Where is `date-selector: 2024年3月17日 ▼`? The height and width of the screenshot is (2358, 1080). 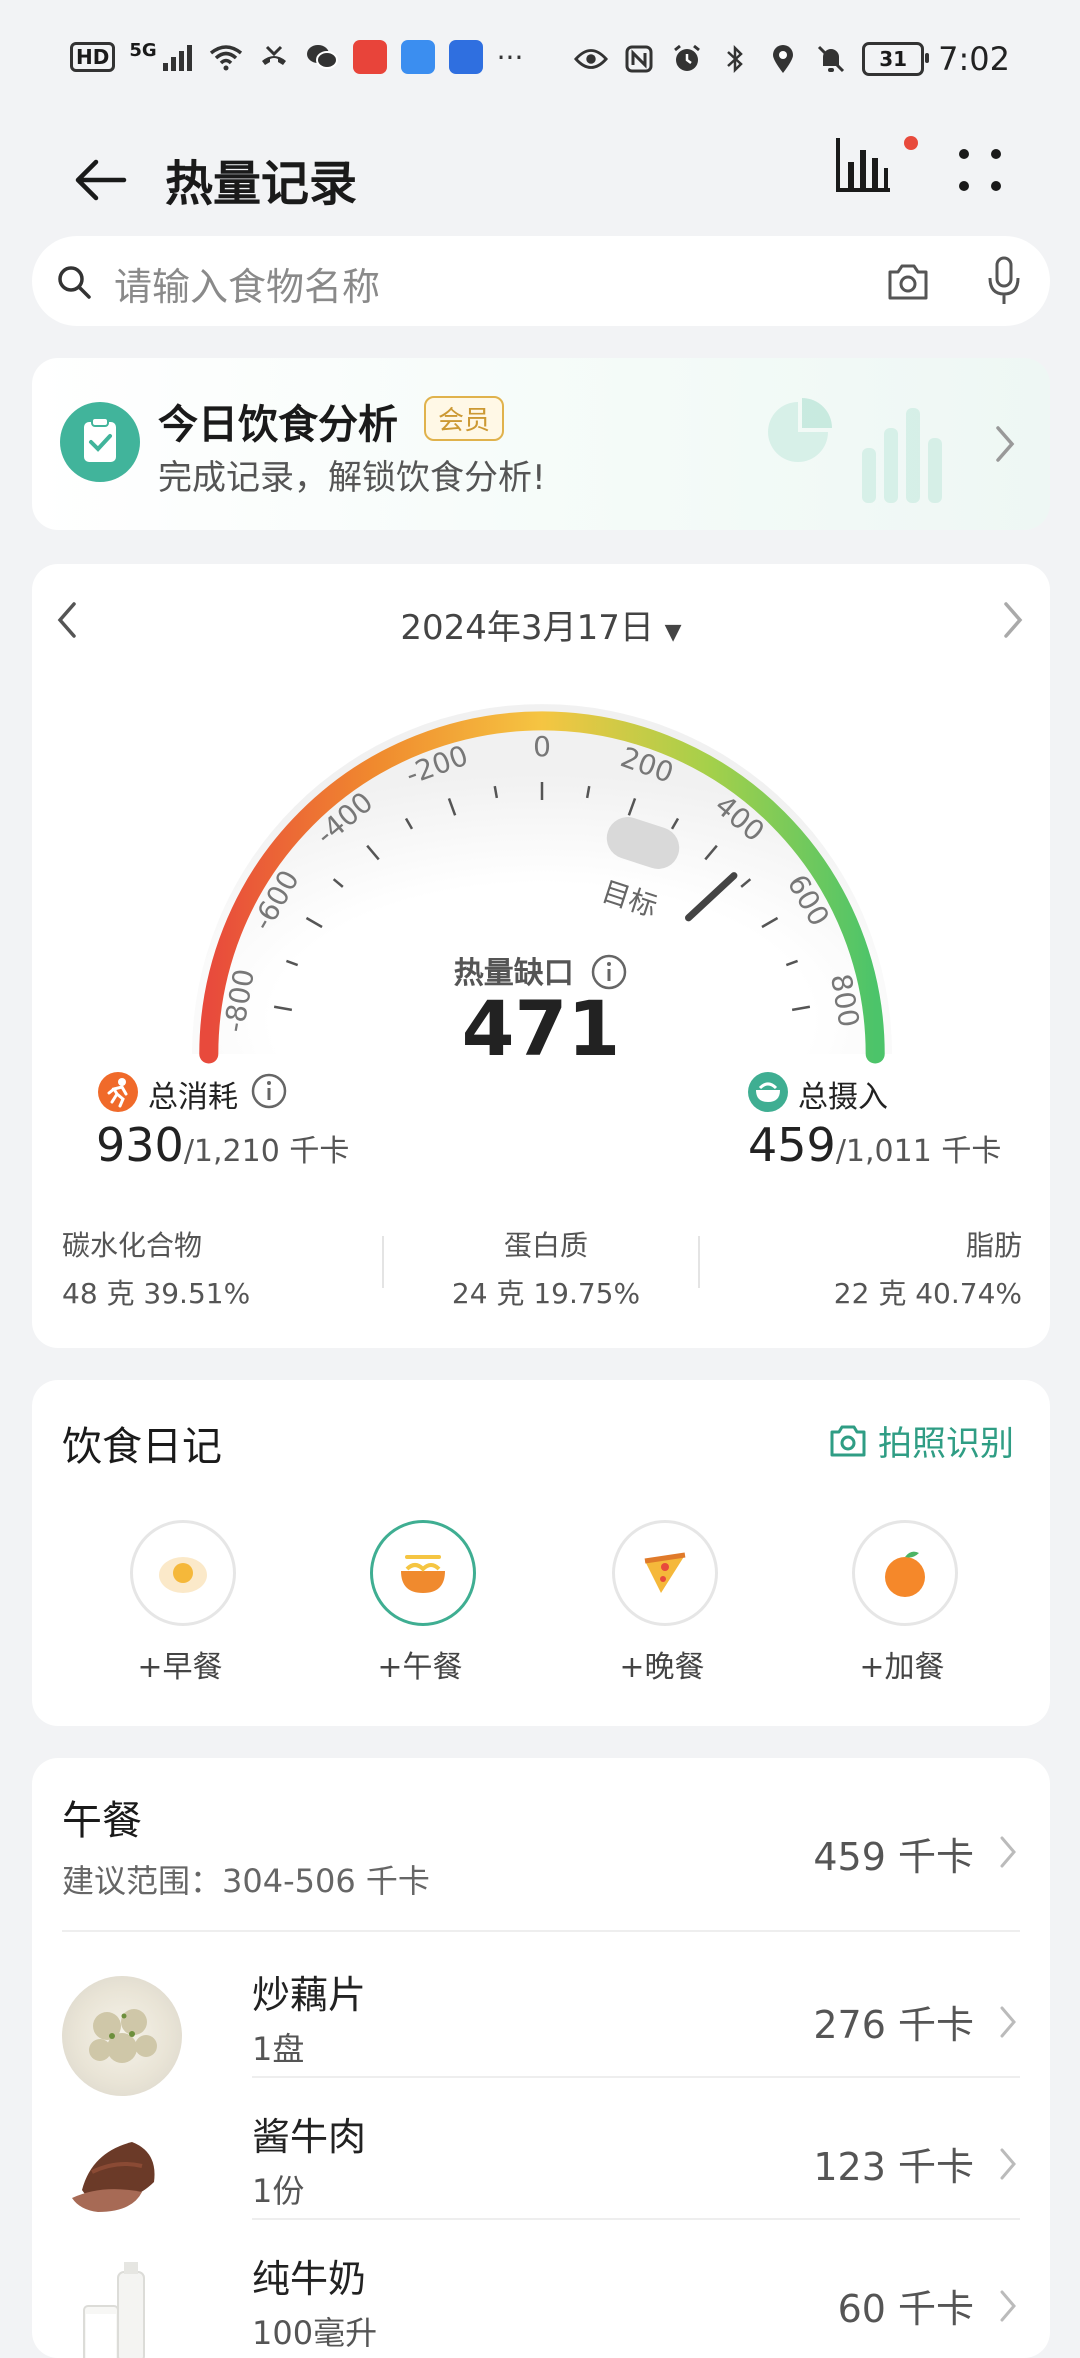 date-selector: 2024年3月17日 ▼ is located at coordinates (541, 624).